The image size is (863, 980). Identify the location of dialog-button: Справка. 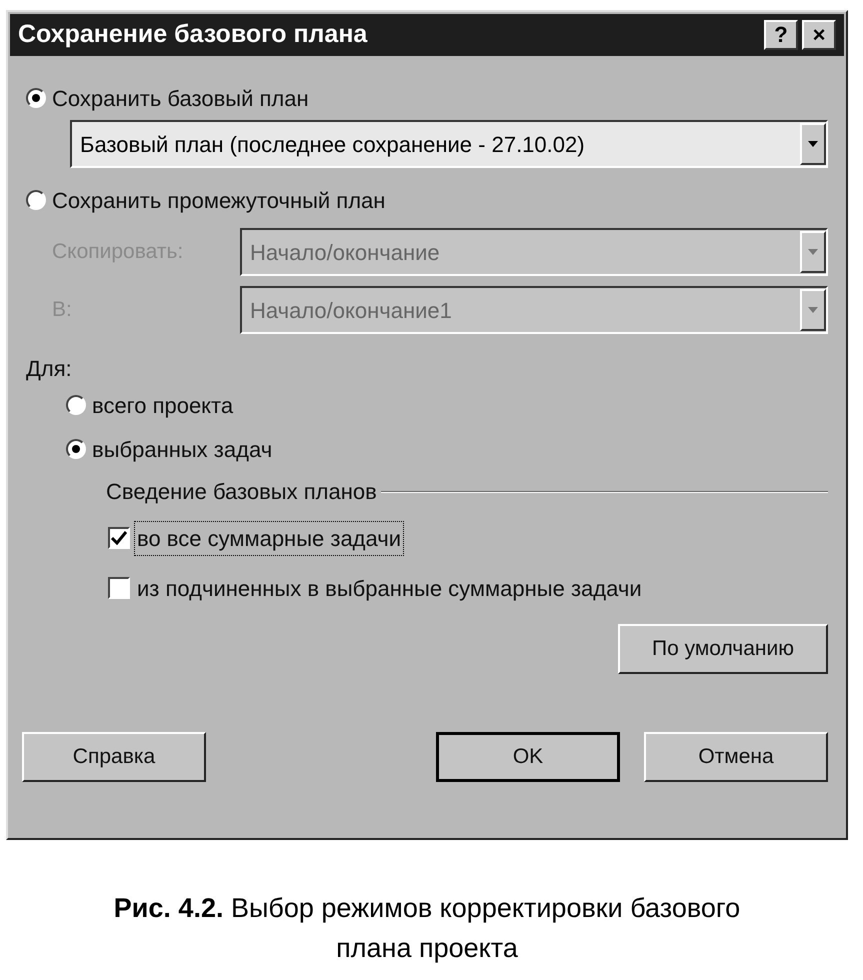
(114, 757).